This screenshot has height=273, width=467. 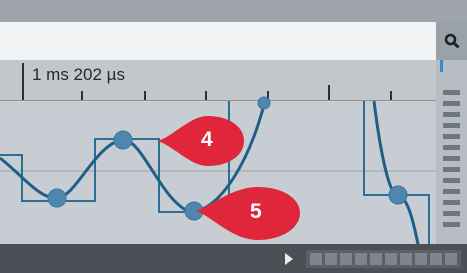 I want to click on reconstructed-wave-tail, so click(x=396, y=172).